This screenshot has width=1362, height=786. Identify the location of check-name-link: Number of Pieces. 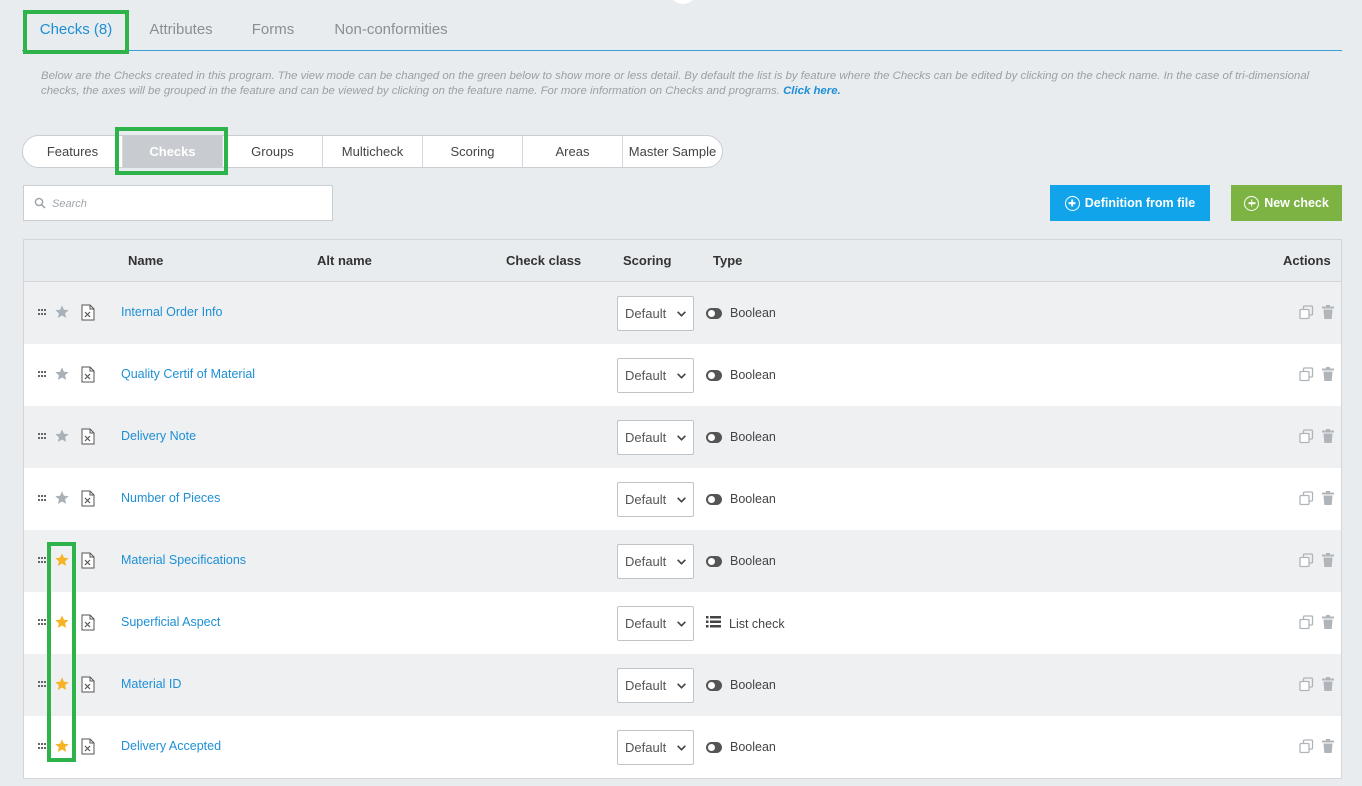
(170, 498).